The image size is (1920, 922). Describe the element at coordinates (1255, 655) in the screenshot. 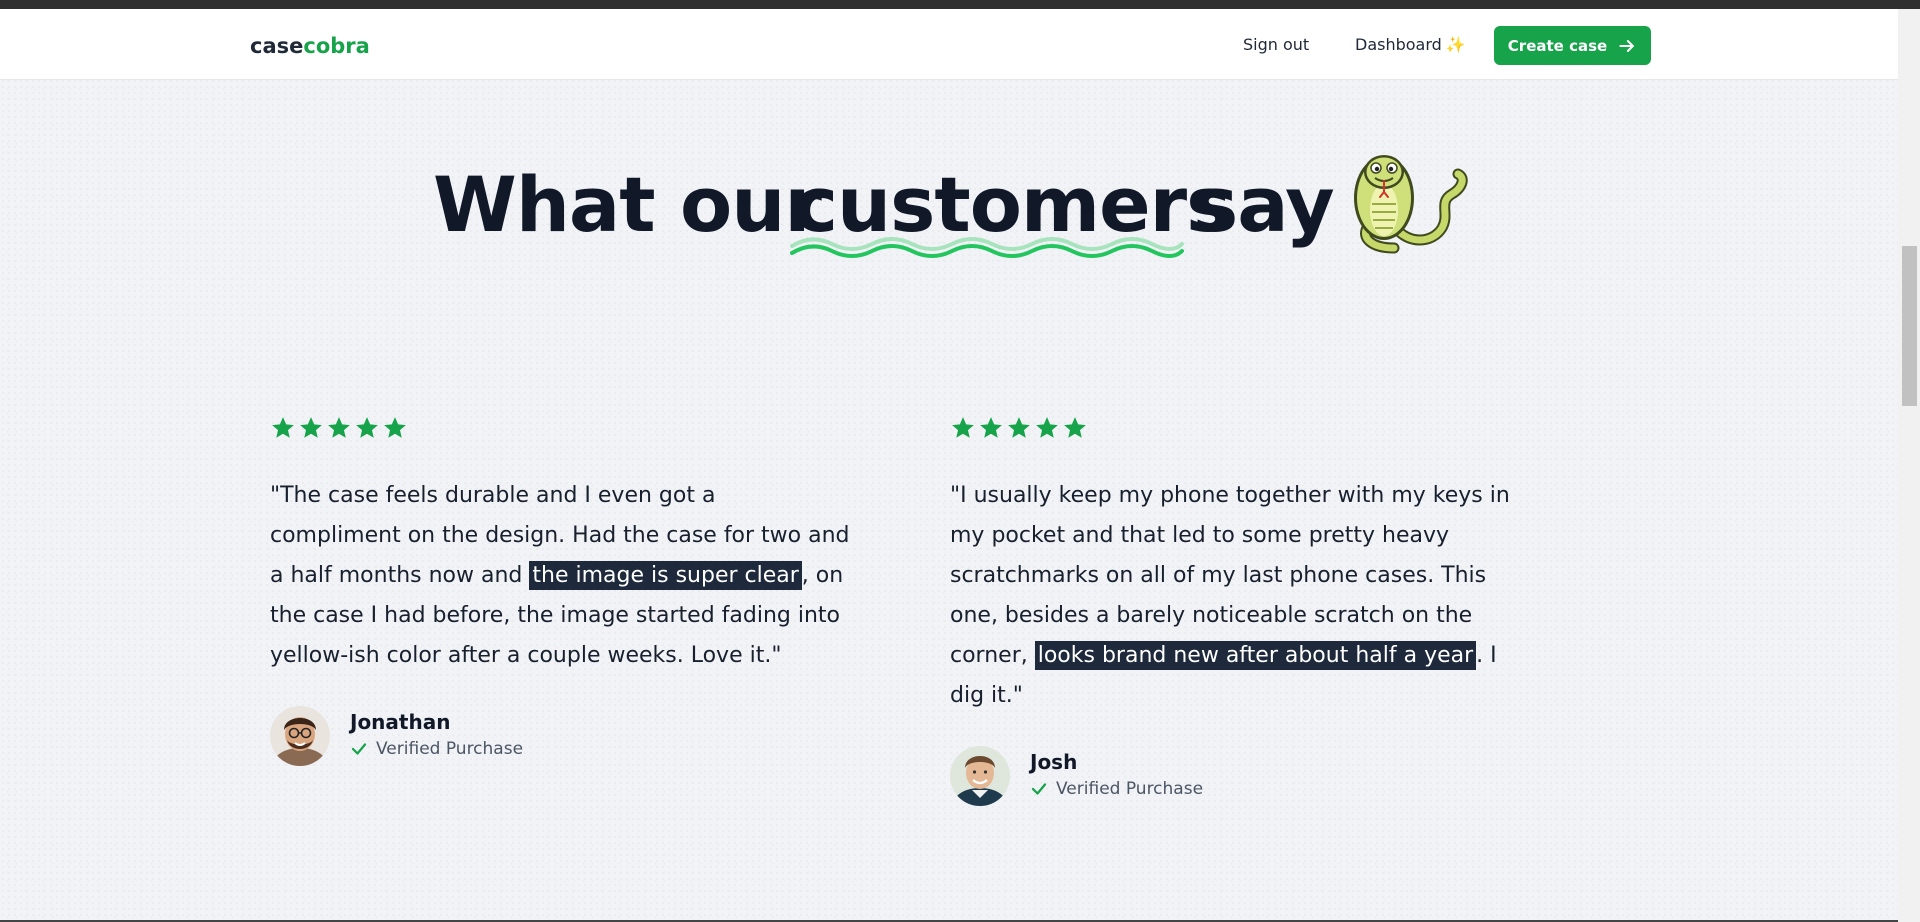

I see `quote-highlight: looks brand new after about half a year` at that location.